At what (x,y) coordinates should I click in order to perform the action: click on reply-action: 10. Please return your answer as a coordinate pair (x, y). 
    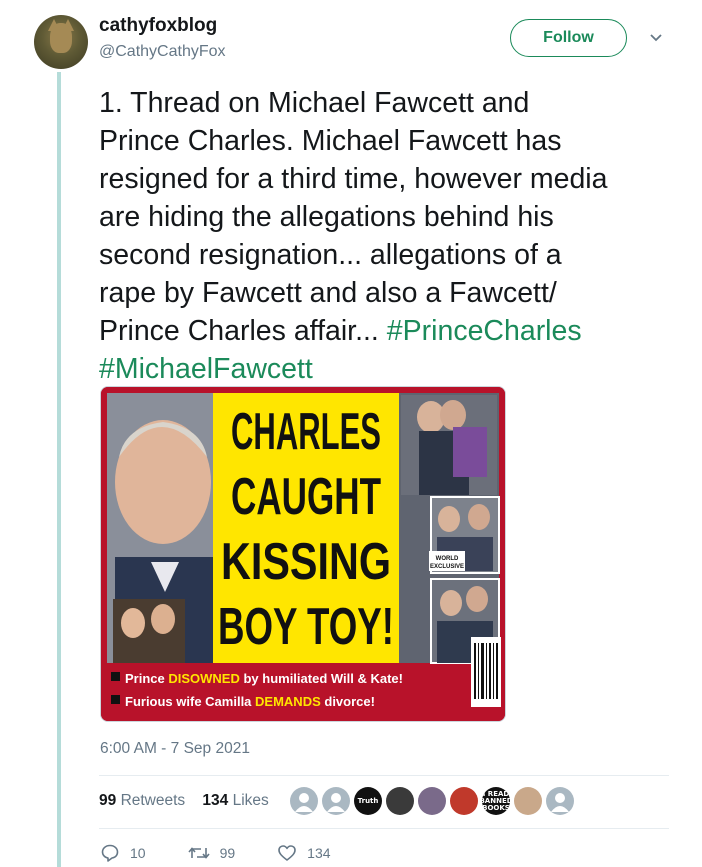
    Looking at the image, I should click on (123, 853).